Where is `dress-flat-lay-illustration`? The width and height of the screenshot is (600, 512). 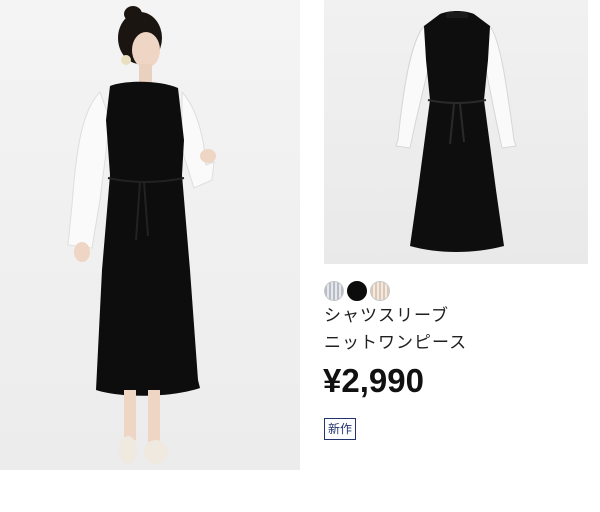 dress-flat-lay-illustration is located at coordinates (456, 131).